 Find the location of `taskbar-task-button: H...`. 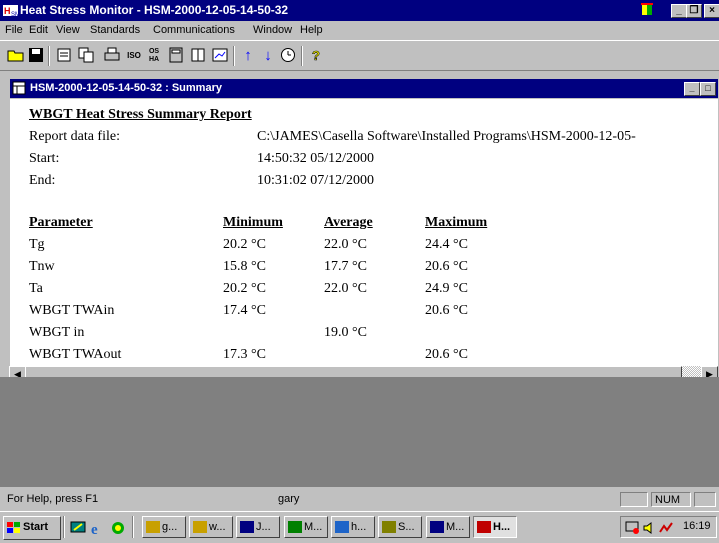

taskbar-task-button: H... is located at coordinates (495, 527).